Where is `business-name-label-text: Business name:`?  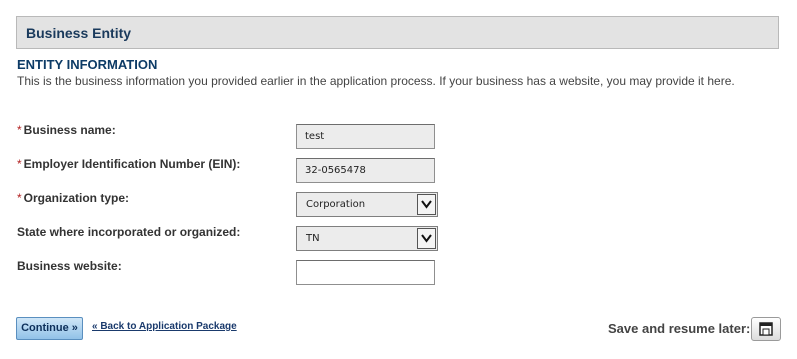
business-name-label-text: Business name: is located at coordinates (69, 130).